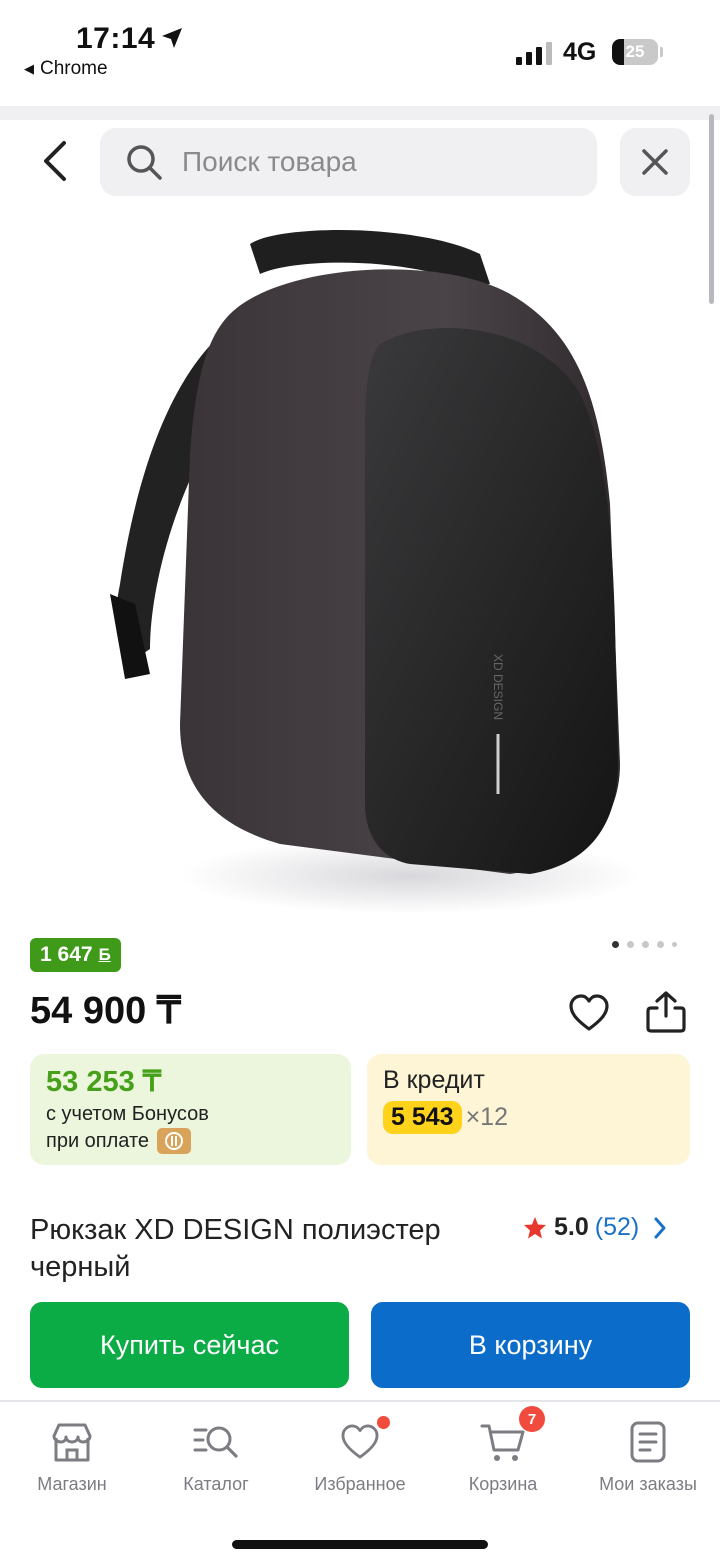 This screenshot has width=720, height=1561. What do you see at coordinates (372, 162) in the screenshot?
I see `search-input` at bounding box center [372, 162].